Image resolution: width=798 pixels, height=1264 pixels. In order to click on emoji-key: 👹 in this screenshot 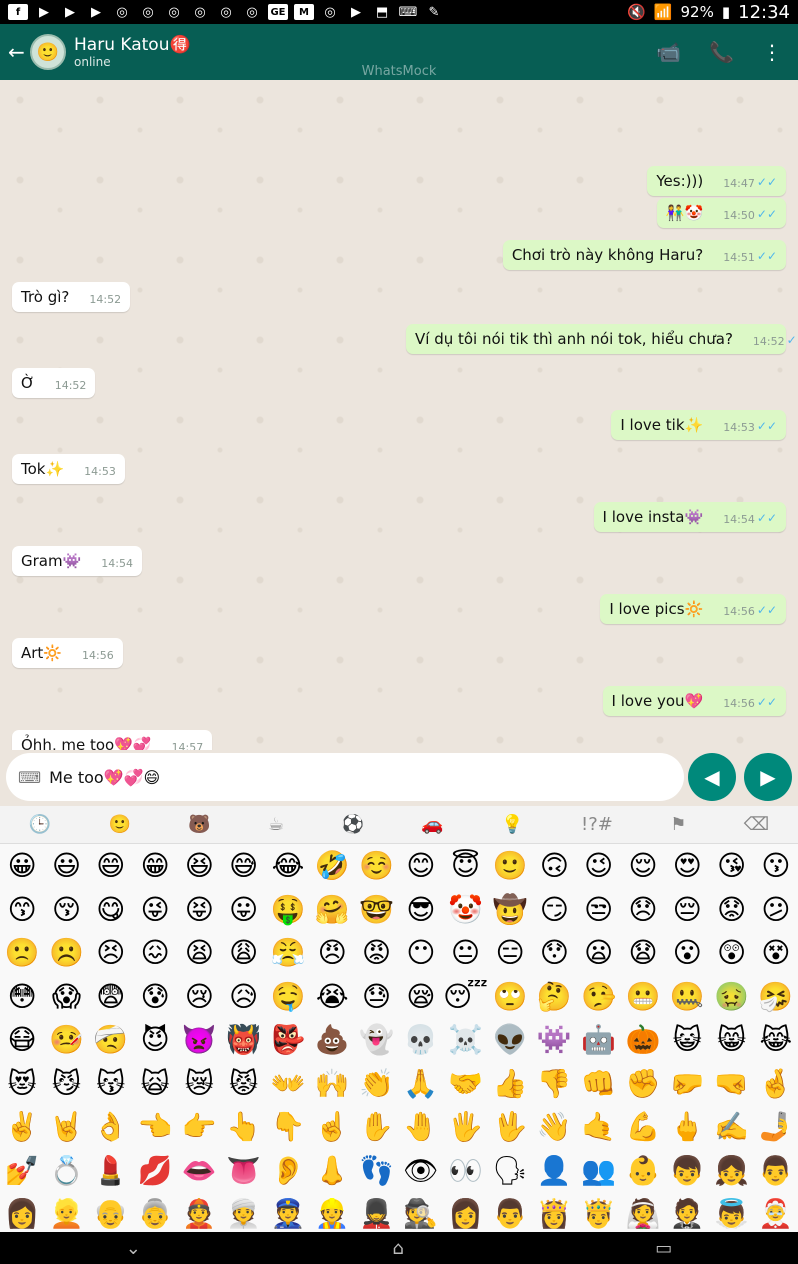, I will do `click(243, 1039)`.